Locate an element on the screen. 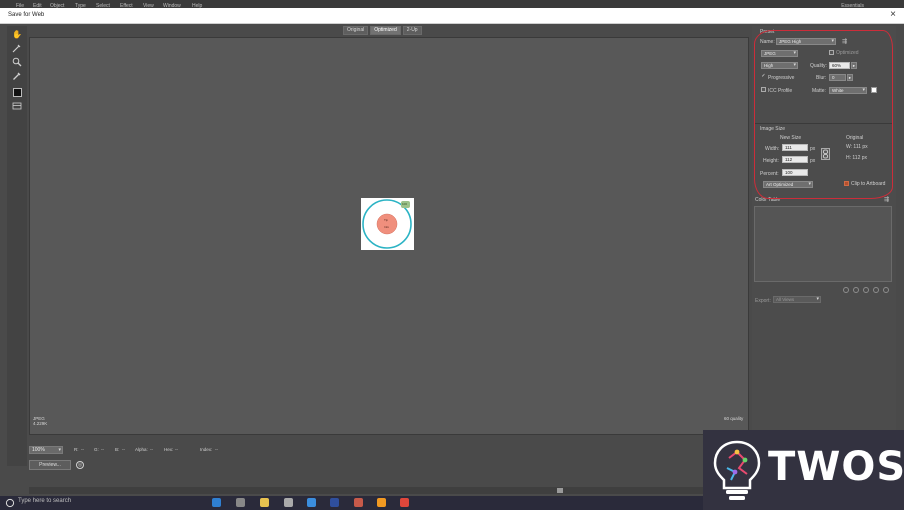 The width and height of the screenshot is (904, 510). panel-divider is located at coordinates (823, 123).